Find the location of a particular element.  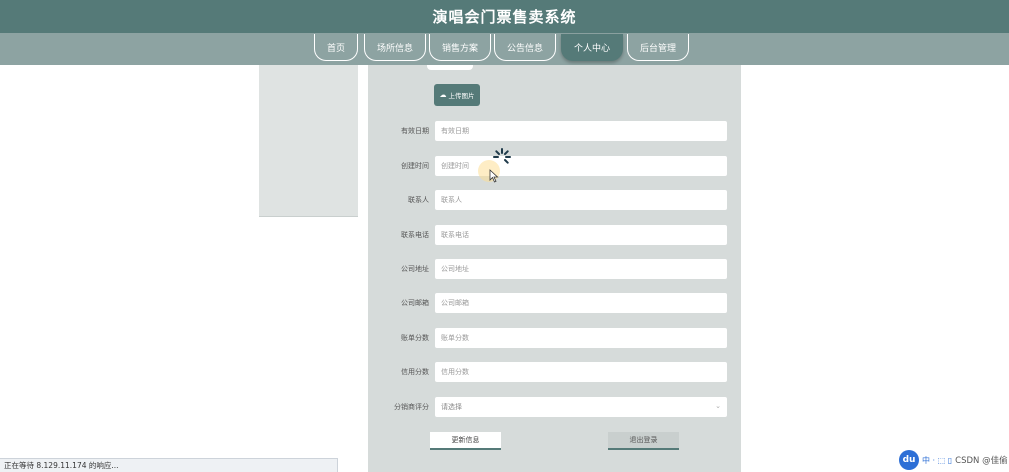

bill-score-input is located at coordinates (581, 338).